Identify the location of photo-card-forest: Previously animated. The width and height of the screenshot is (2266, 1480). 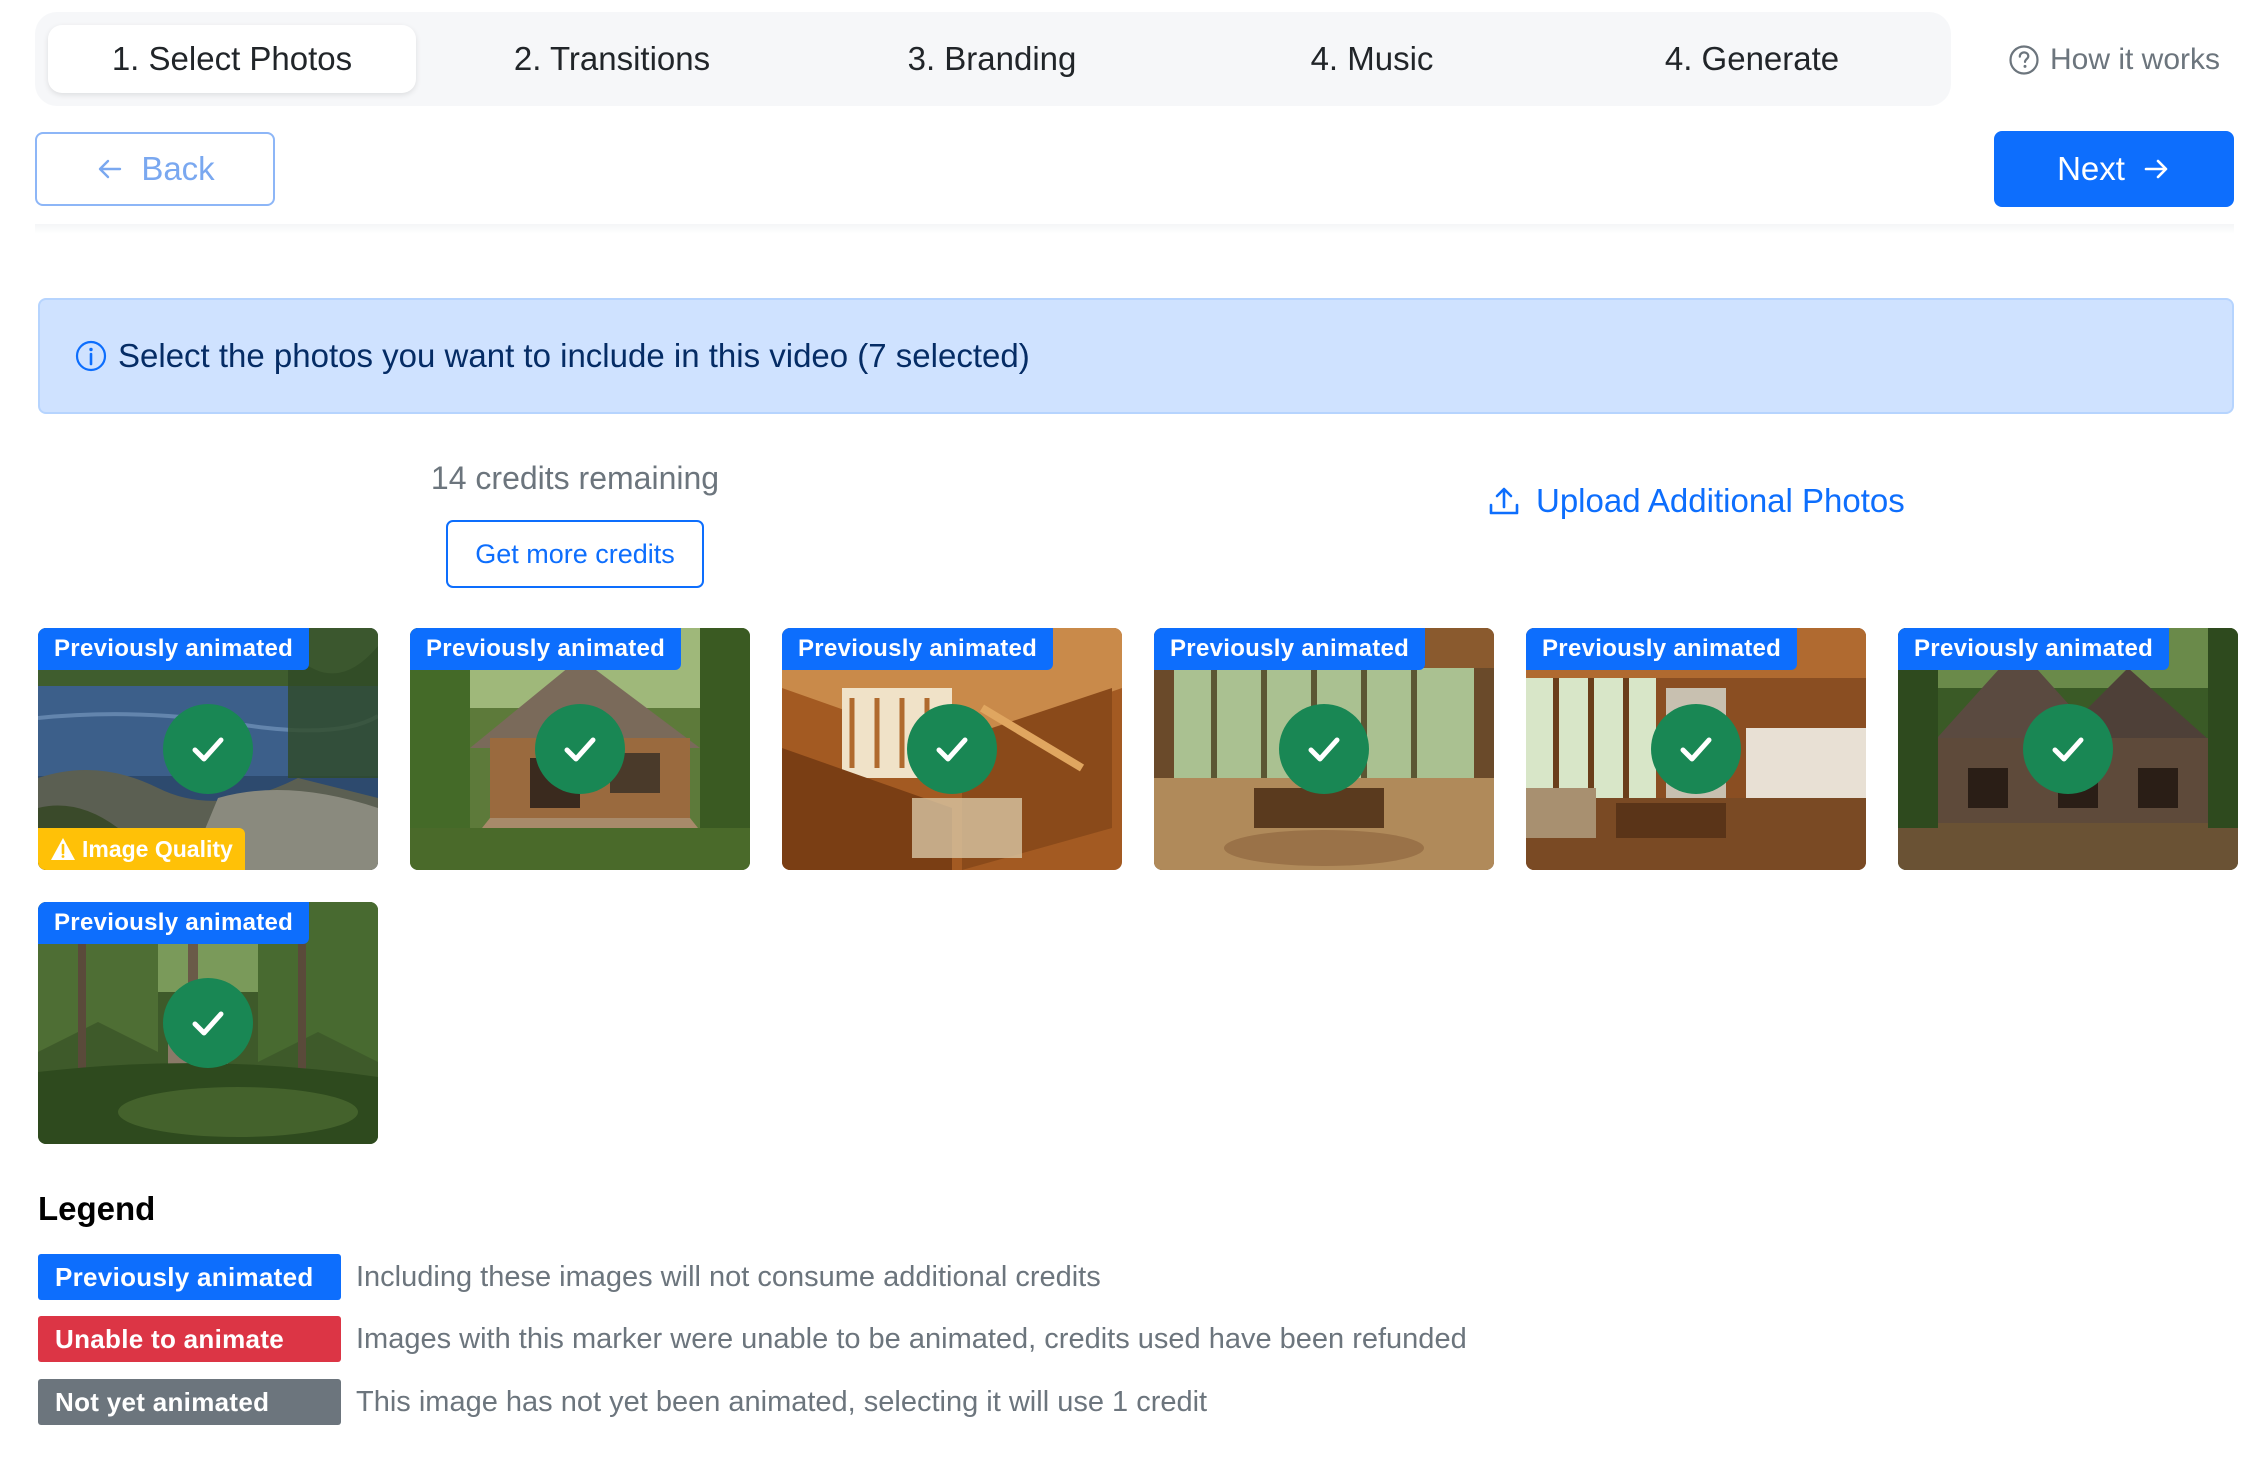
(208, 1023).